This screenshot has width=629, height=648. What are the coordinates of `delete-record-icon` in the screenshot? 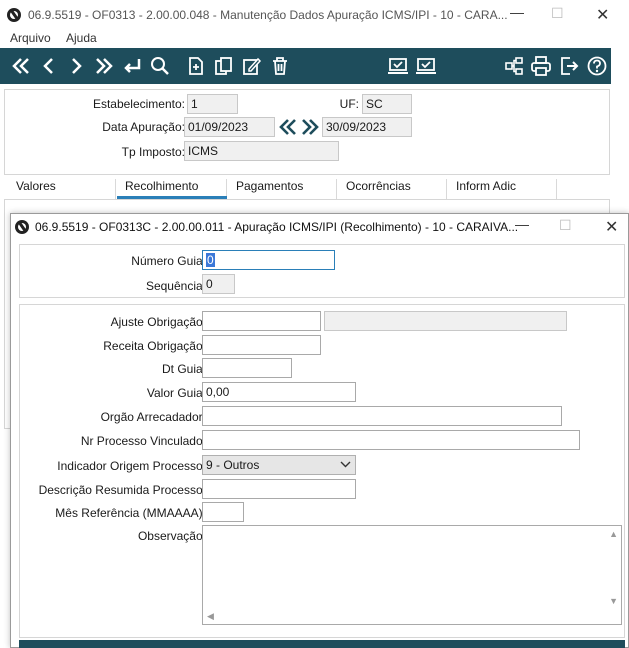 It's located at (280, 66).